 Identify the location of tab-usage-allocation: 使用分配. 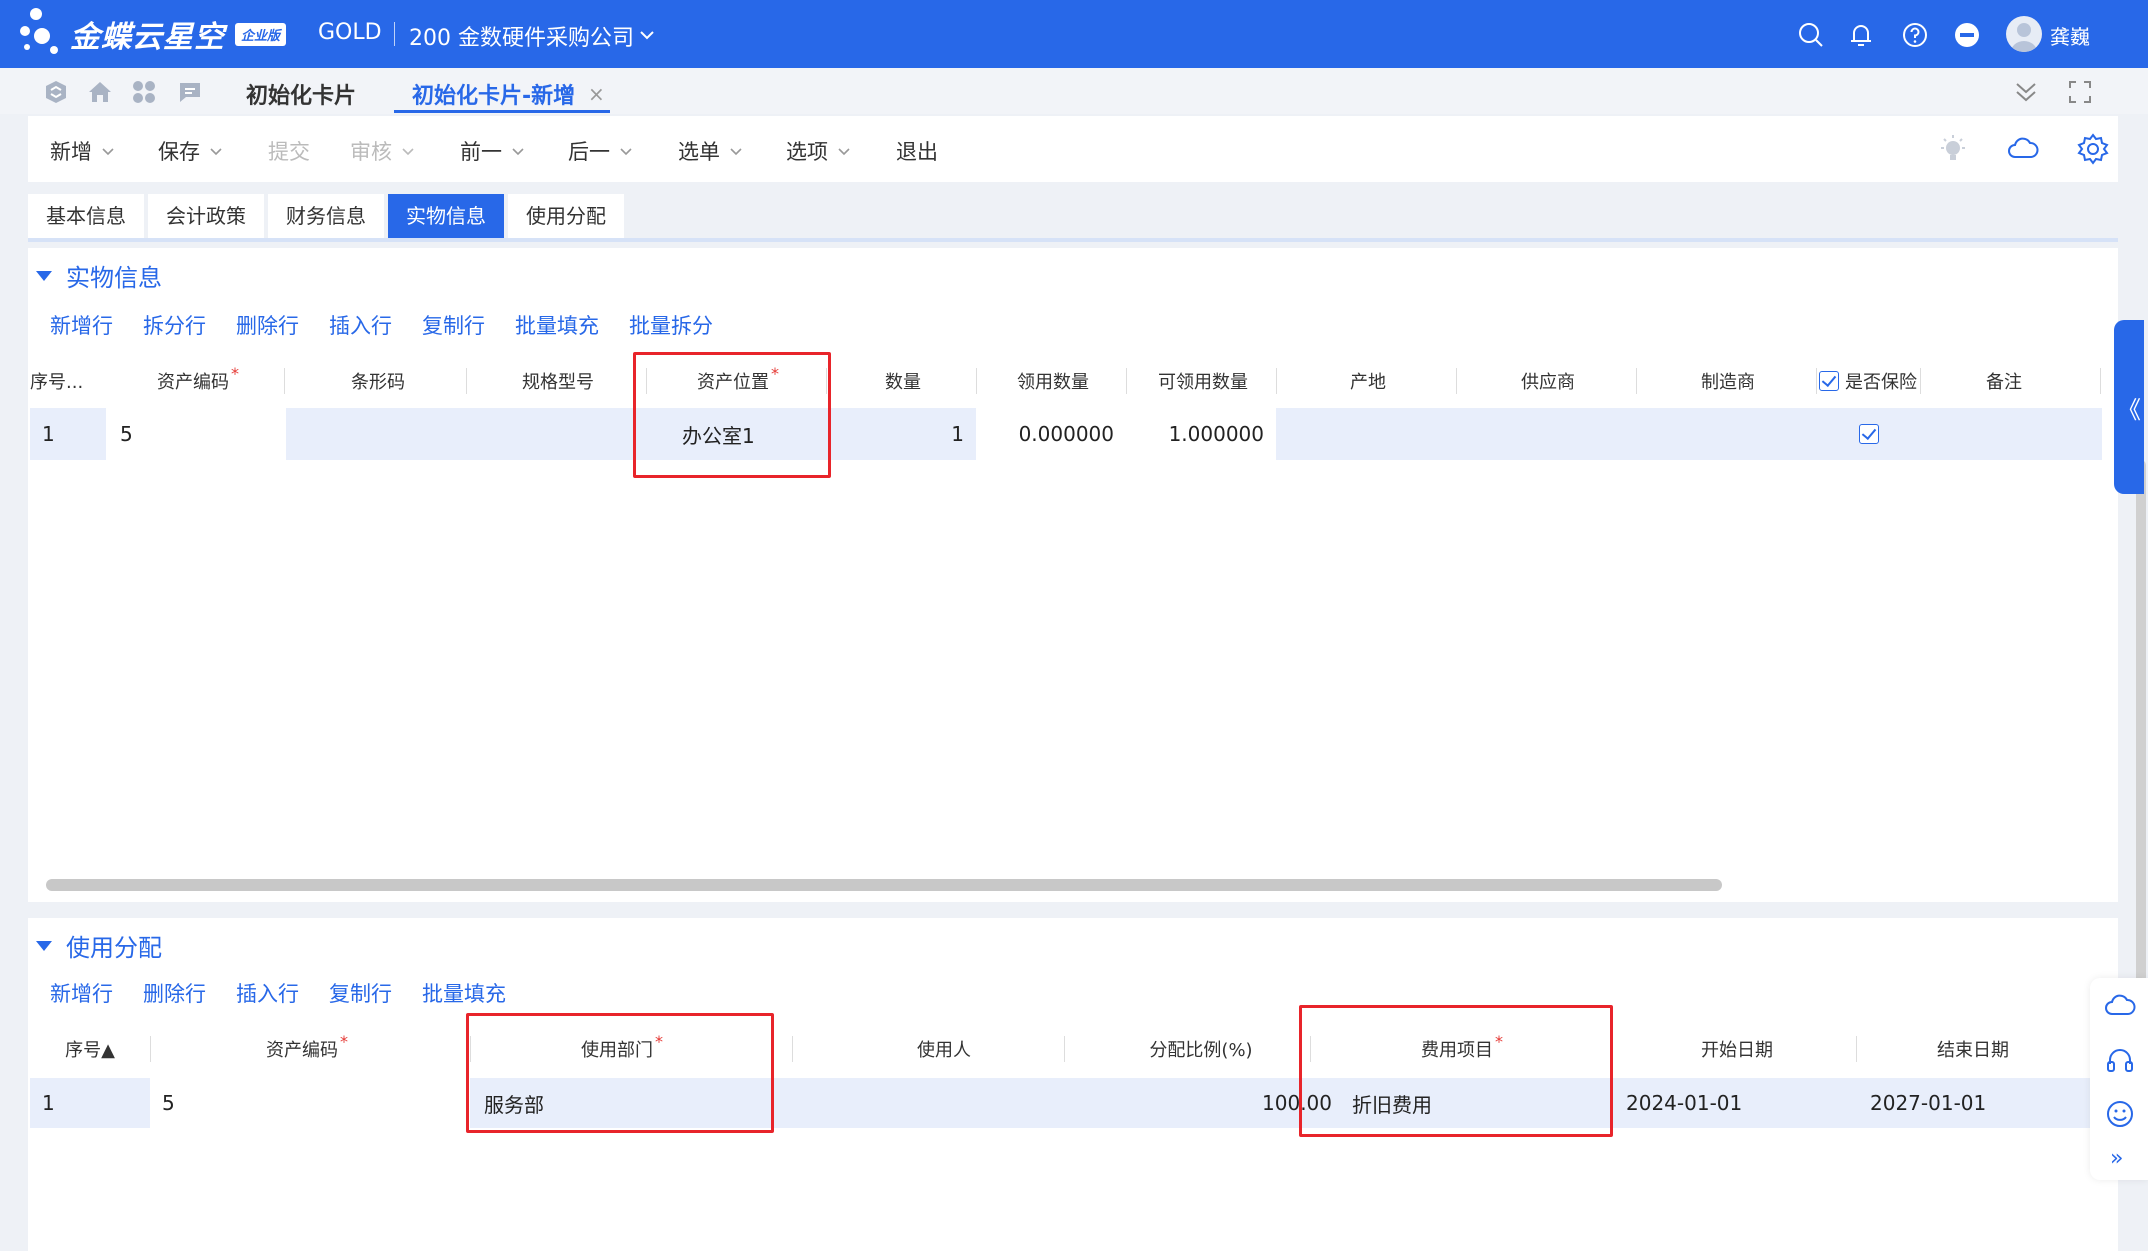
(566, 216).